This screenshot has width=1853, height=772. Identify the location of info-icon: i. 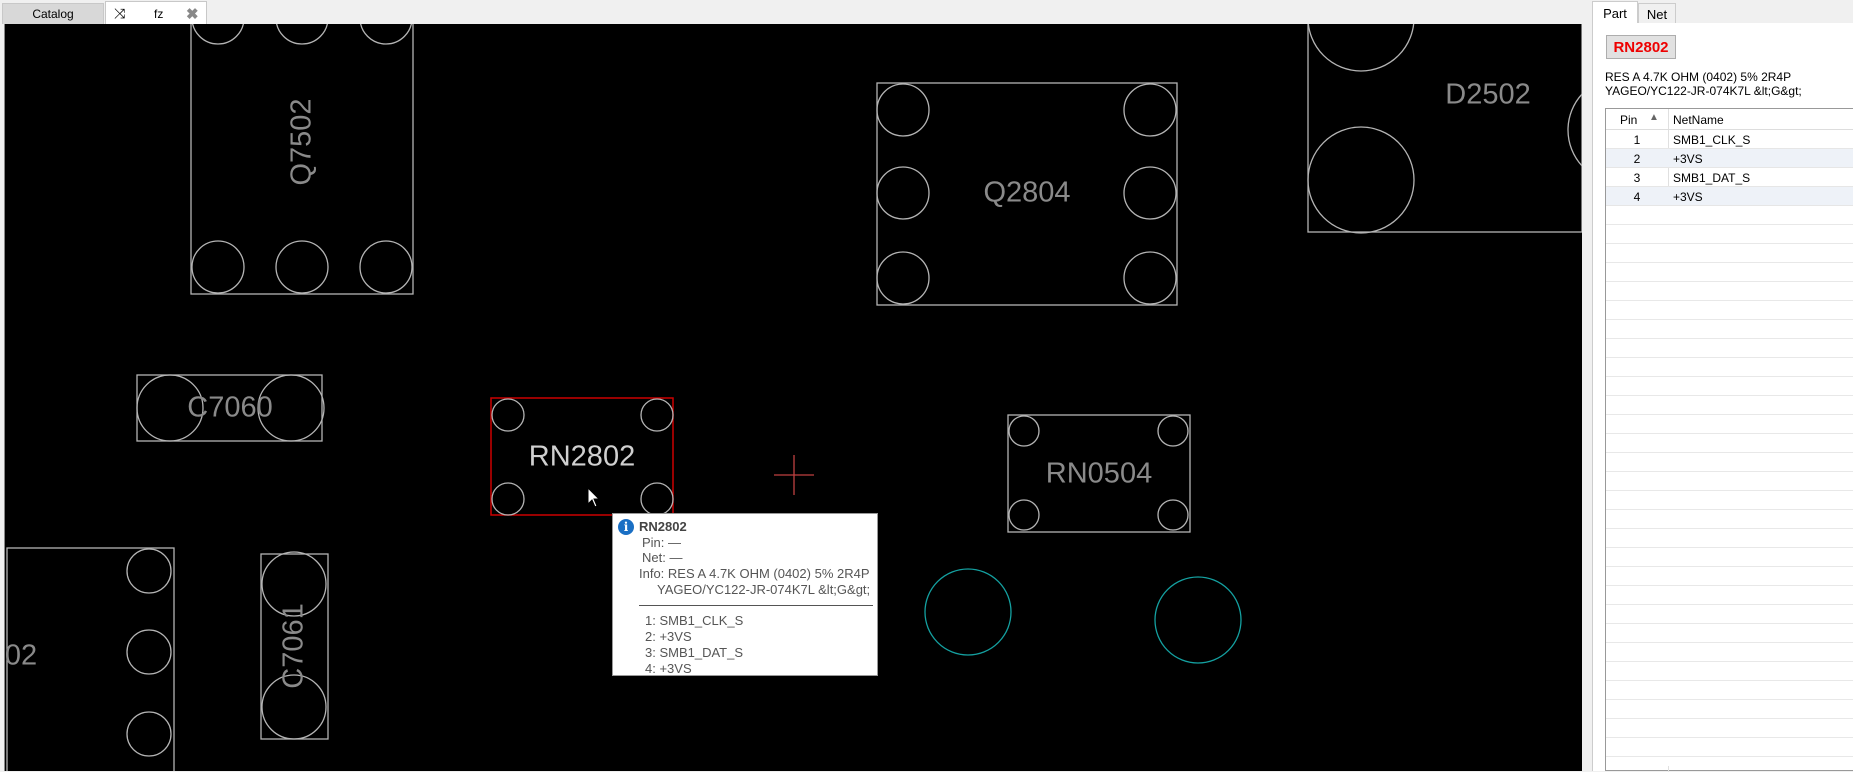
(626, 527).